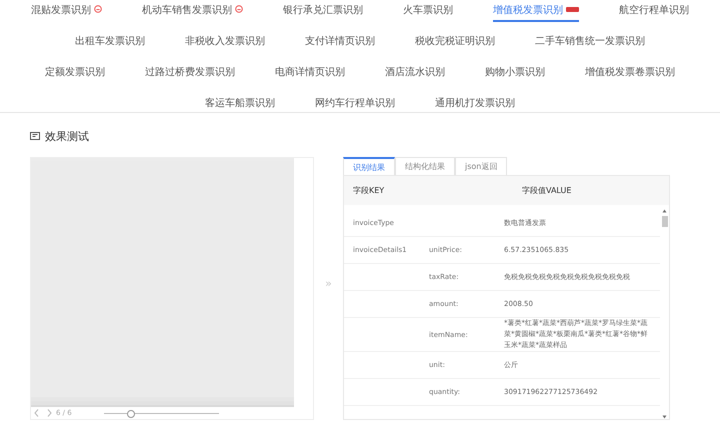 The width and height of the screenshot is (720, 424). Describe the element at coordinates (630, 73) in the screenshot. I see `nav-tab: 增值税发票卷票识别` at that location.